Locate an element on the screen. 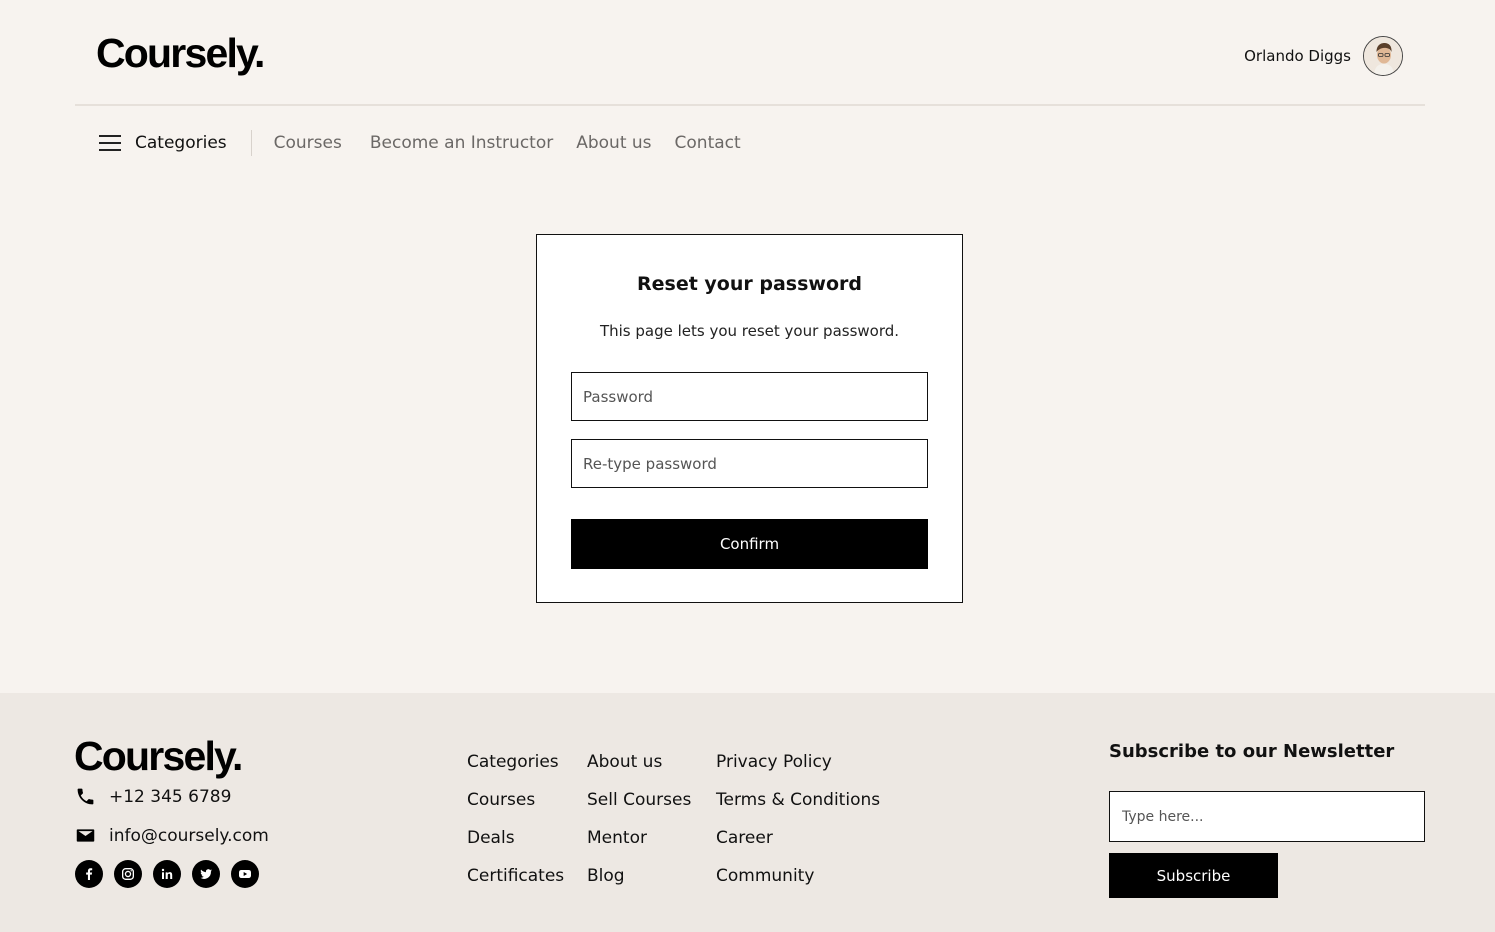  footer-link-deals: Deals is located at coordinates (515, 838).